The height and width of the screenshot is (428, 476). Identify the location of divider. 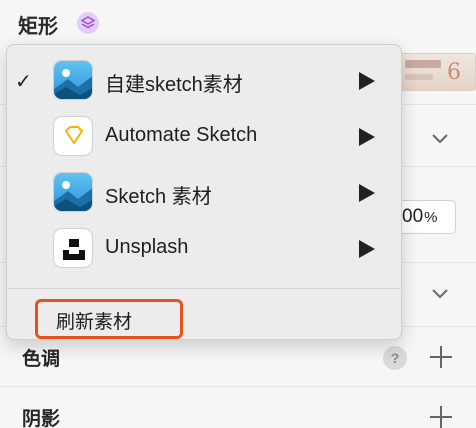
(238, 386).